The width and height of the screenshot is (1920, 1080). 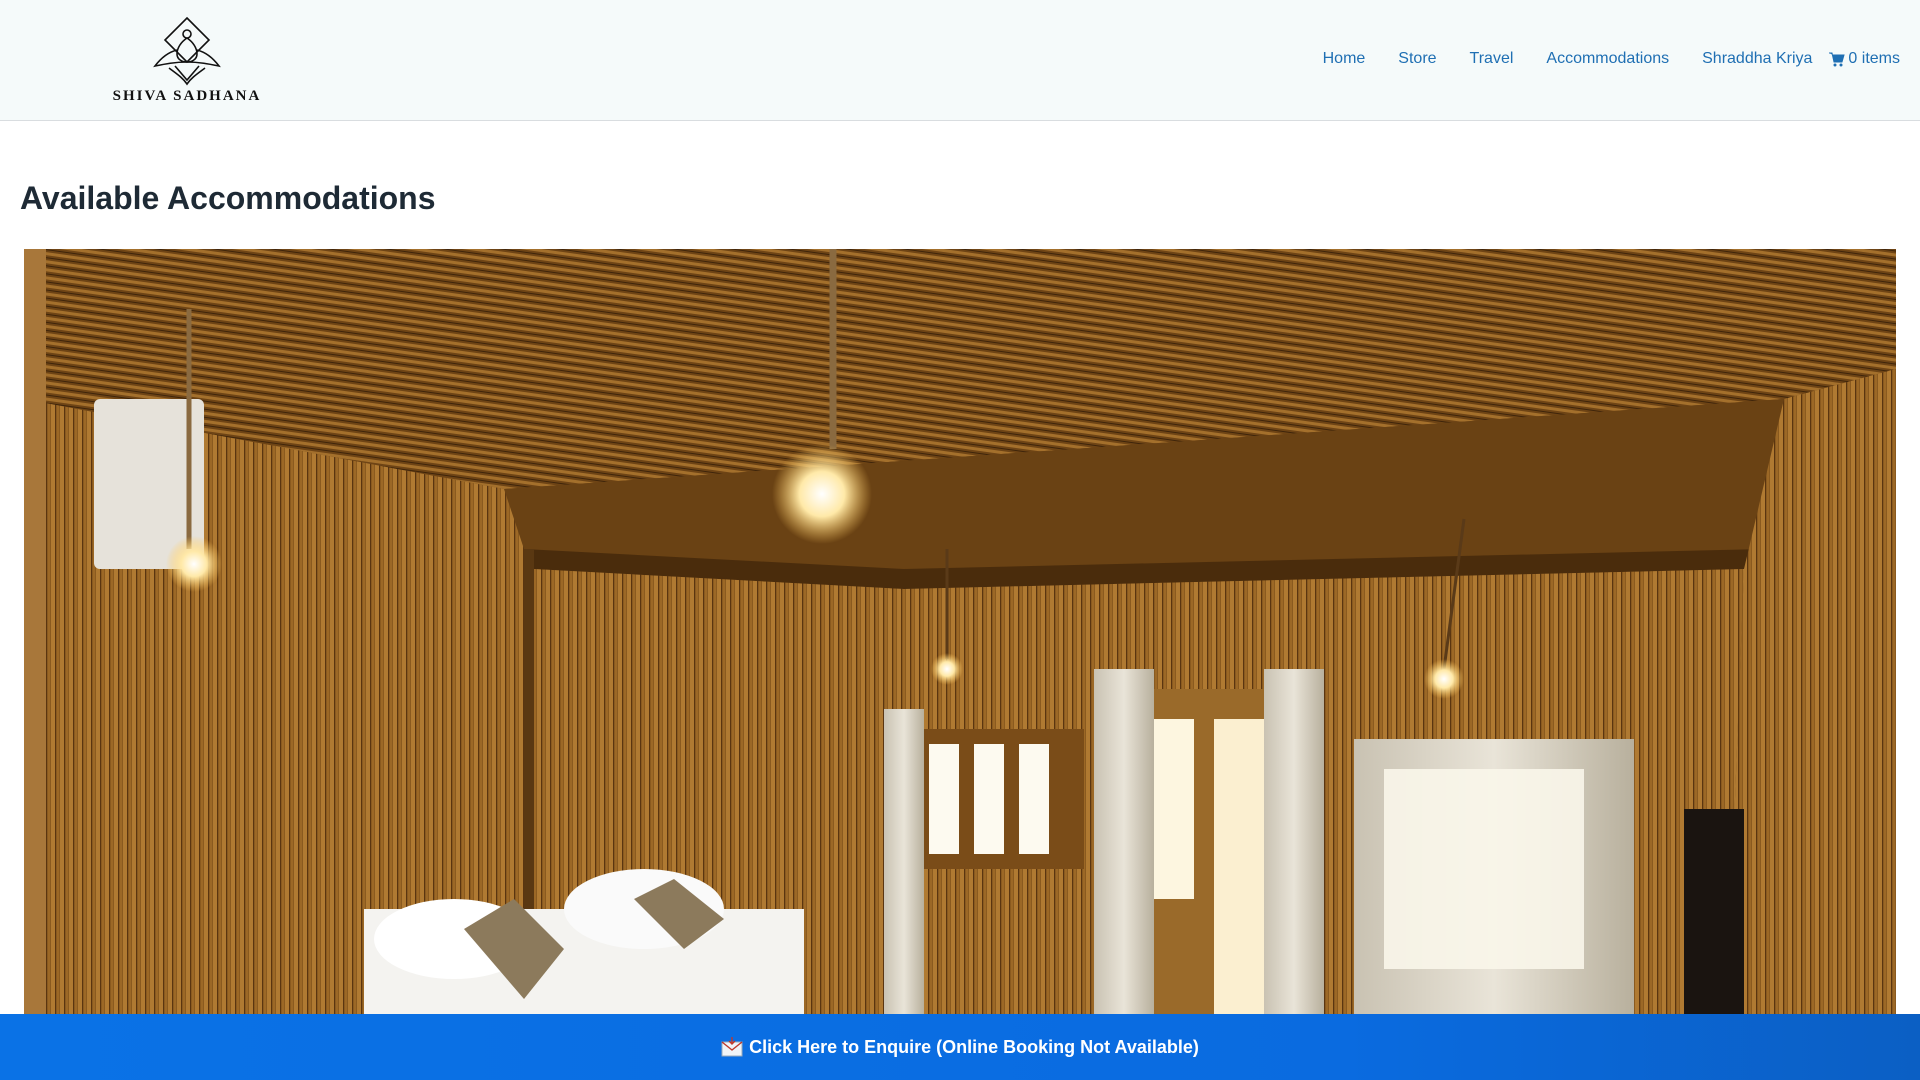 What do you see at coordinates (187, 51) in the screenshot?
I see `meditation-logo-icon` at bounding box center [187, 51].